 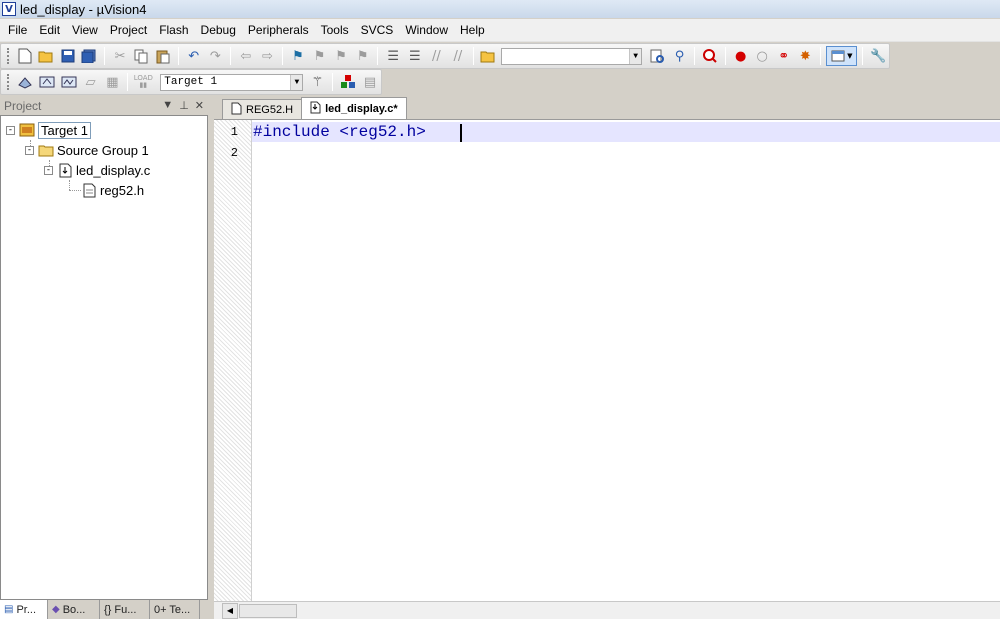 I want to click on download-load-icon: LOAD ▮▮, so click(x=143, y=82).